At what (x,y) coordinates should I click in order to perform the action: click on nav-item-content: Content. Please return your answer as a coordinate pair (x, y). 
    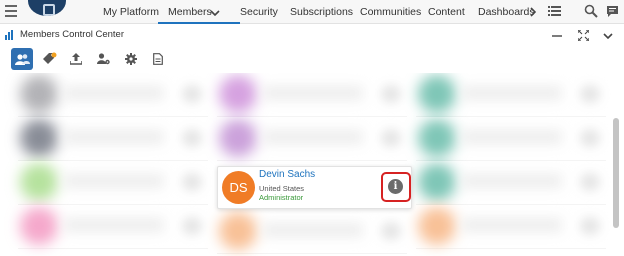
    Looking at the image, I should click on (446, 12).